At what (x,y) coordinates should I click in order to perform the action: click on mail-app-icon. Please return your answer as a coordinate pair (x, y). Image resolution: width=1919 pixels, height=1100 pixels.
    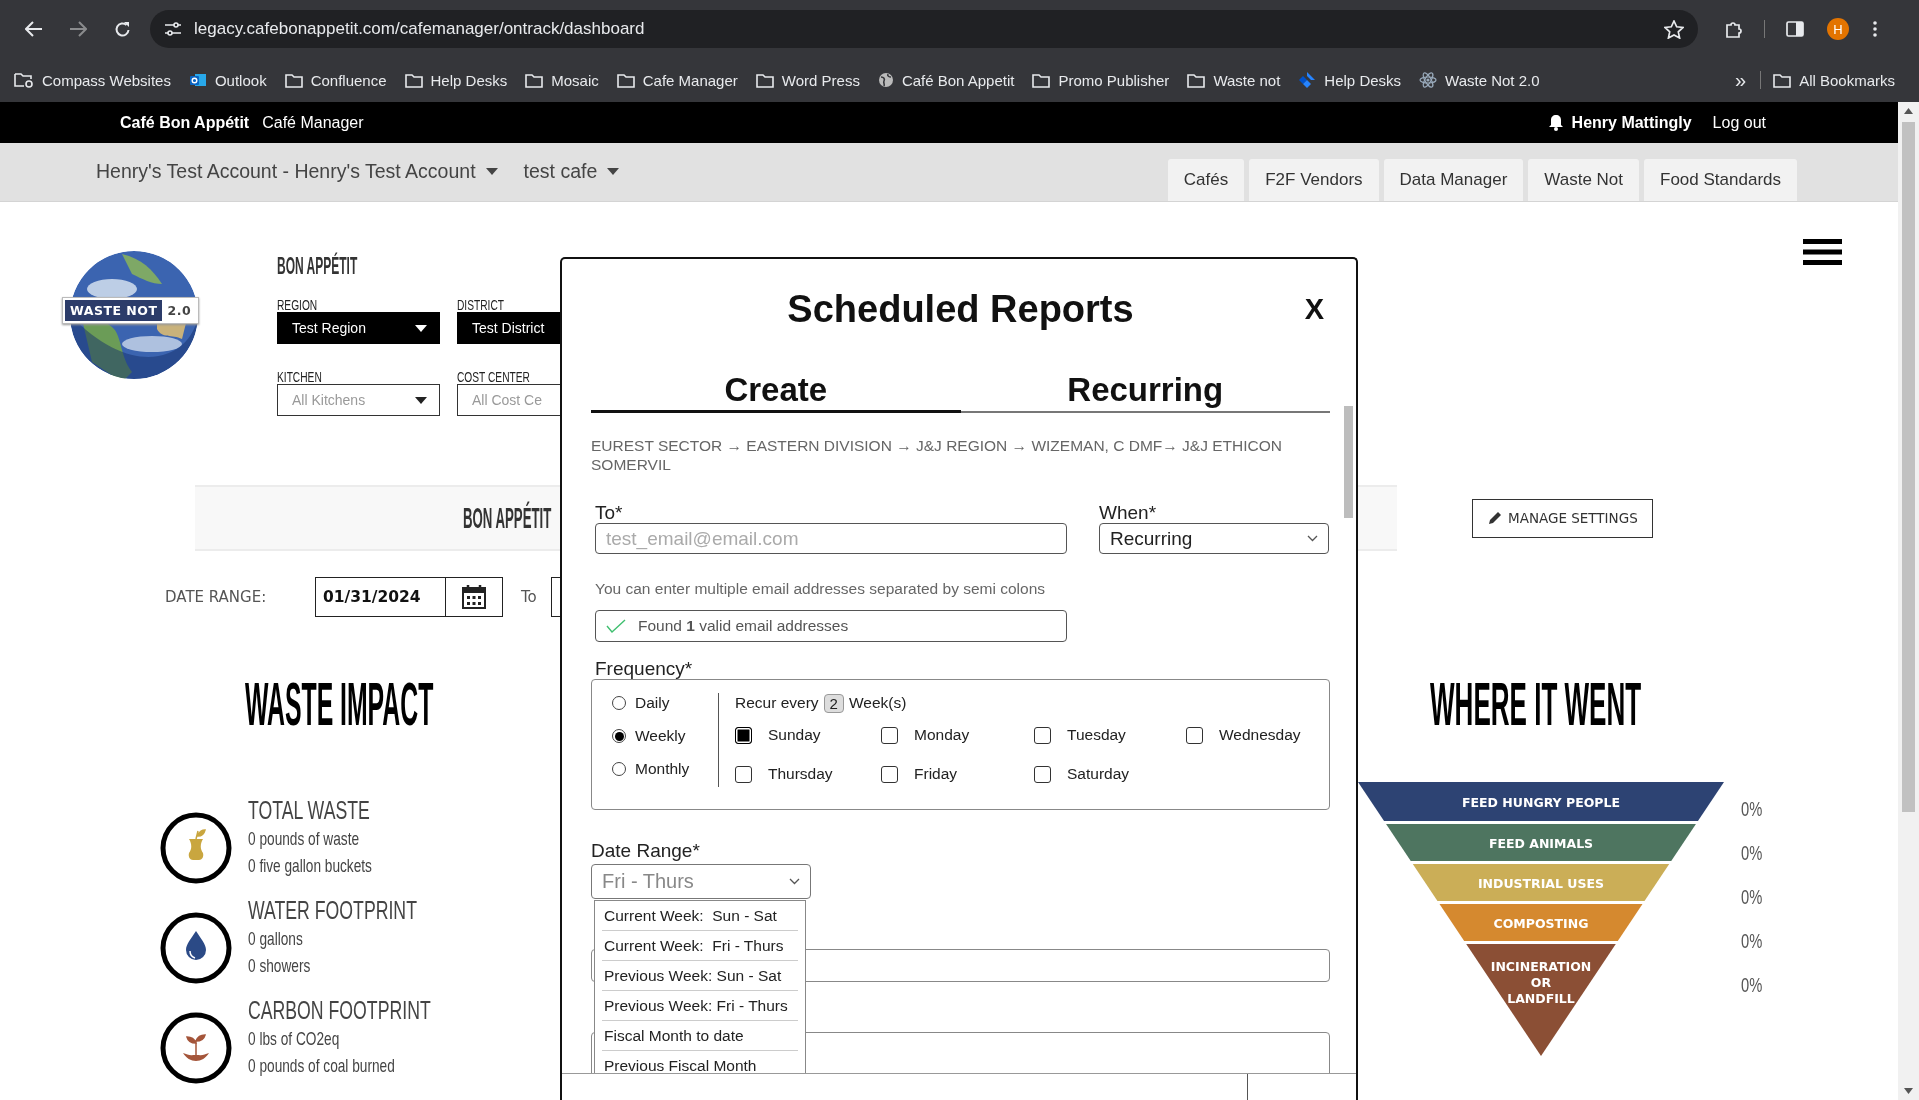
    Looking at the image, I should click on (197, 80).